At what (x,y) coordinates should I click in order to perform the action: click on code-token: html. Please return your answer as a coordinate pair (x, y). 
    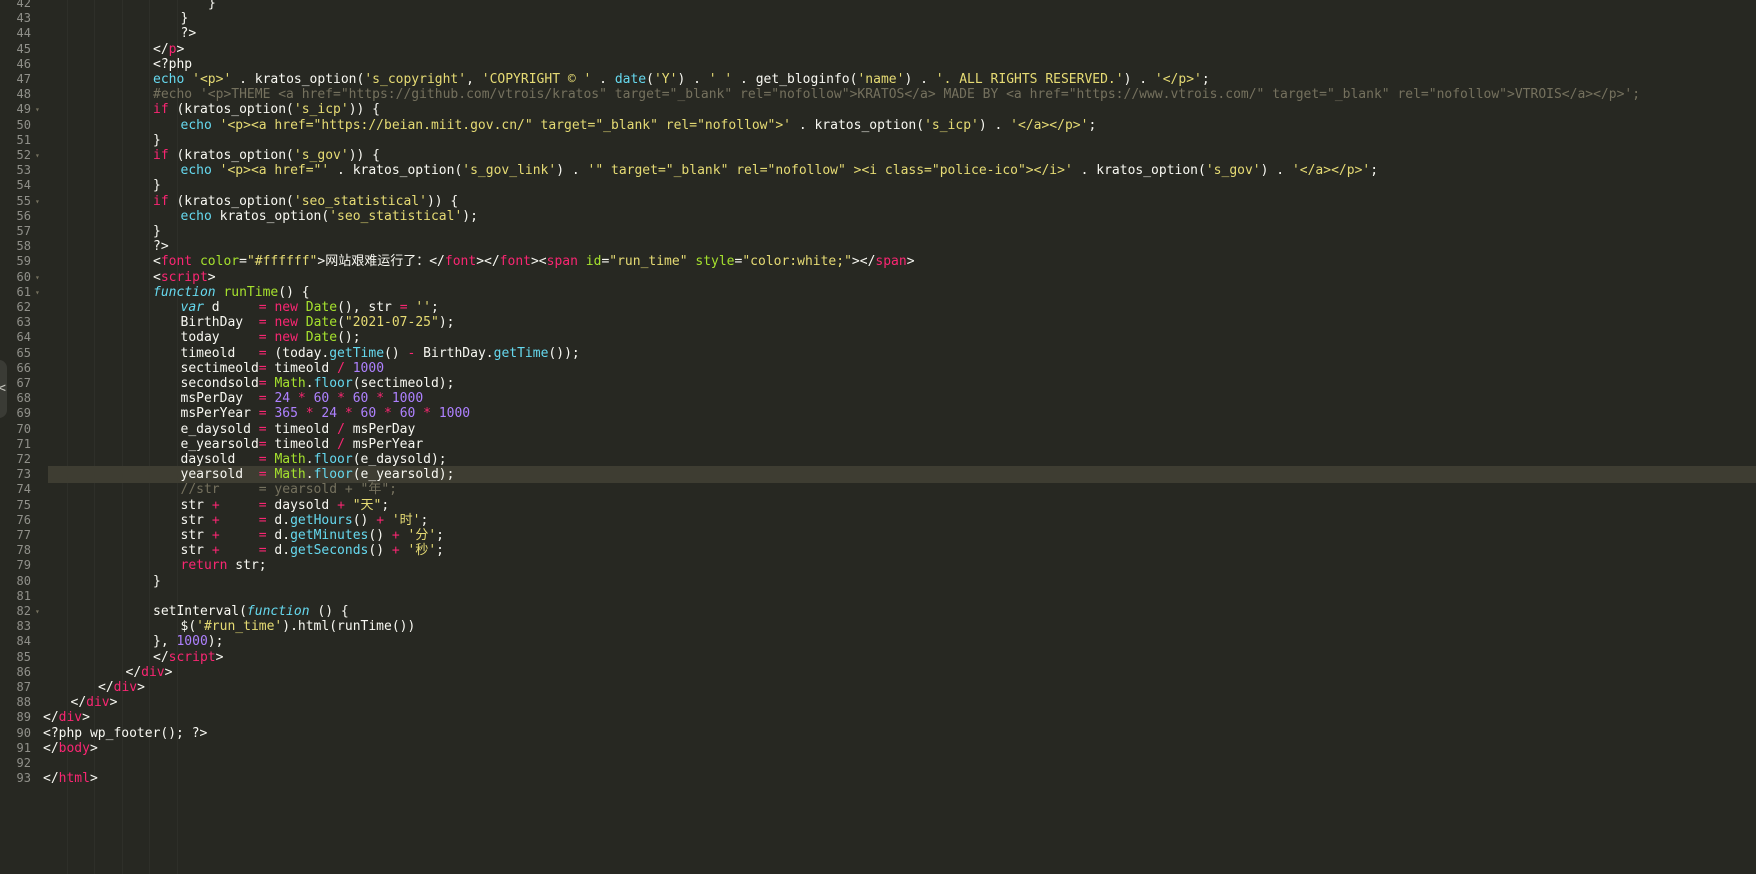
    Looking at the image, I should click on (74, 779).